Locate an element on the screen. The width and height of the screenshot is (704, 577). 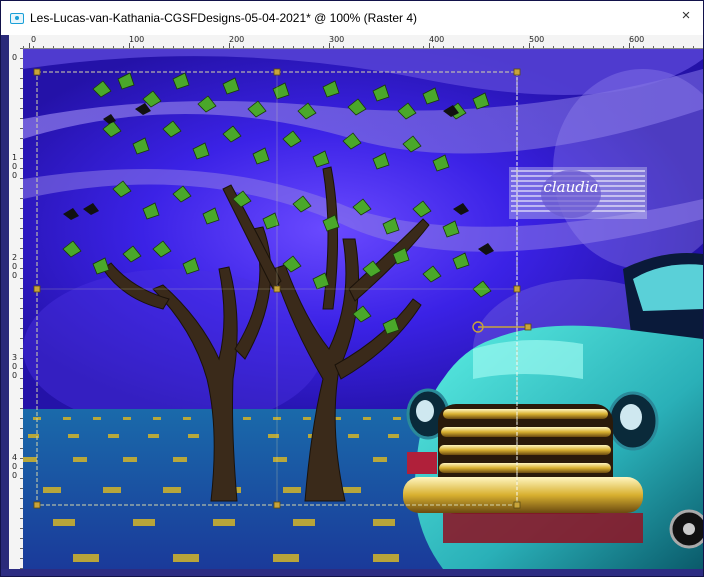
handle-bottom-left is located at coordinates (37, 505).